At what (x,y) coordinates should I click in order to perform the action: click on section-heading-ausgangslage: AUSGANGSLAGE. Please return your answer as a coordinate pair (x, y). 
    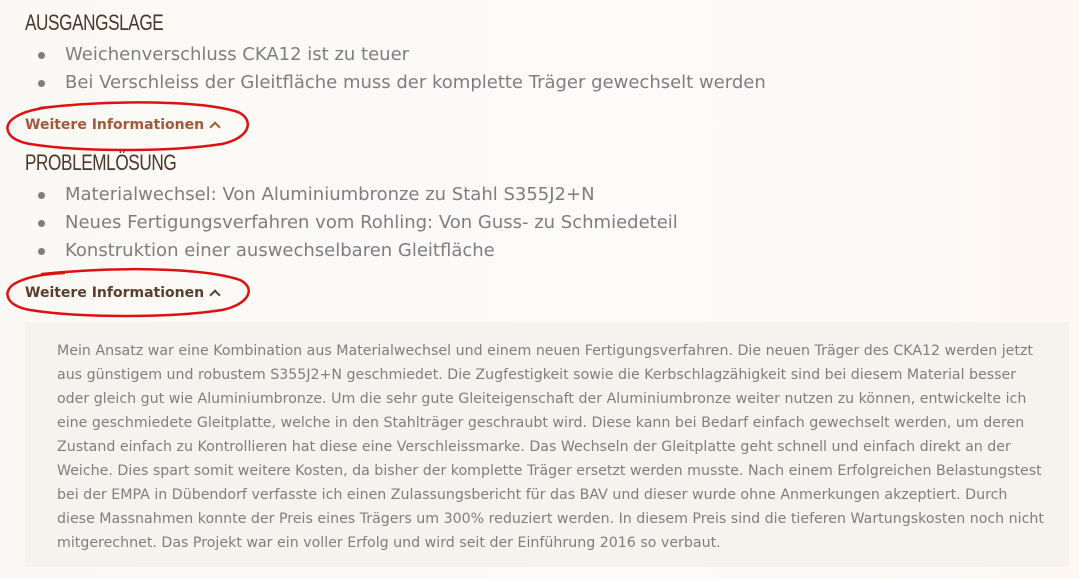
    Looking at the image, I should click on (94, 22).